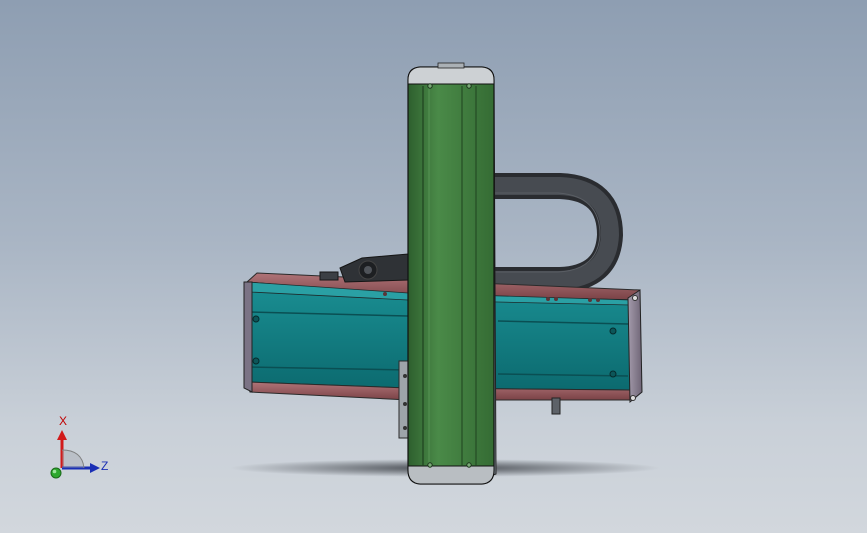 This screenshot has width=867, height=533. I want to click on axis-z-label: Z, so click(105, 466).